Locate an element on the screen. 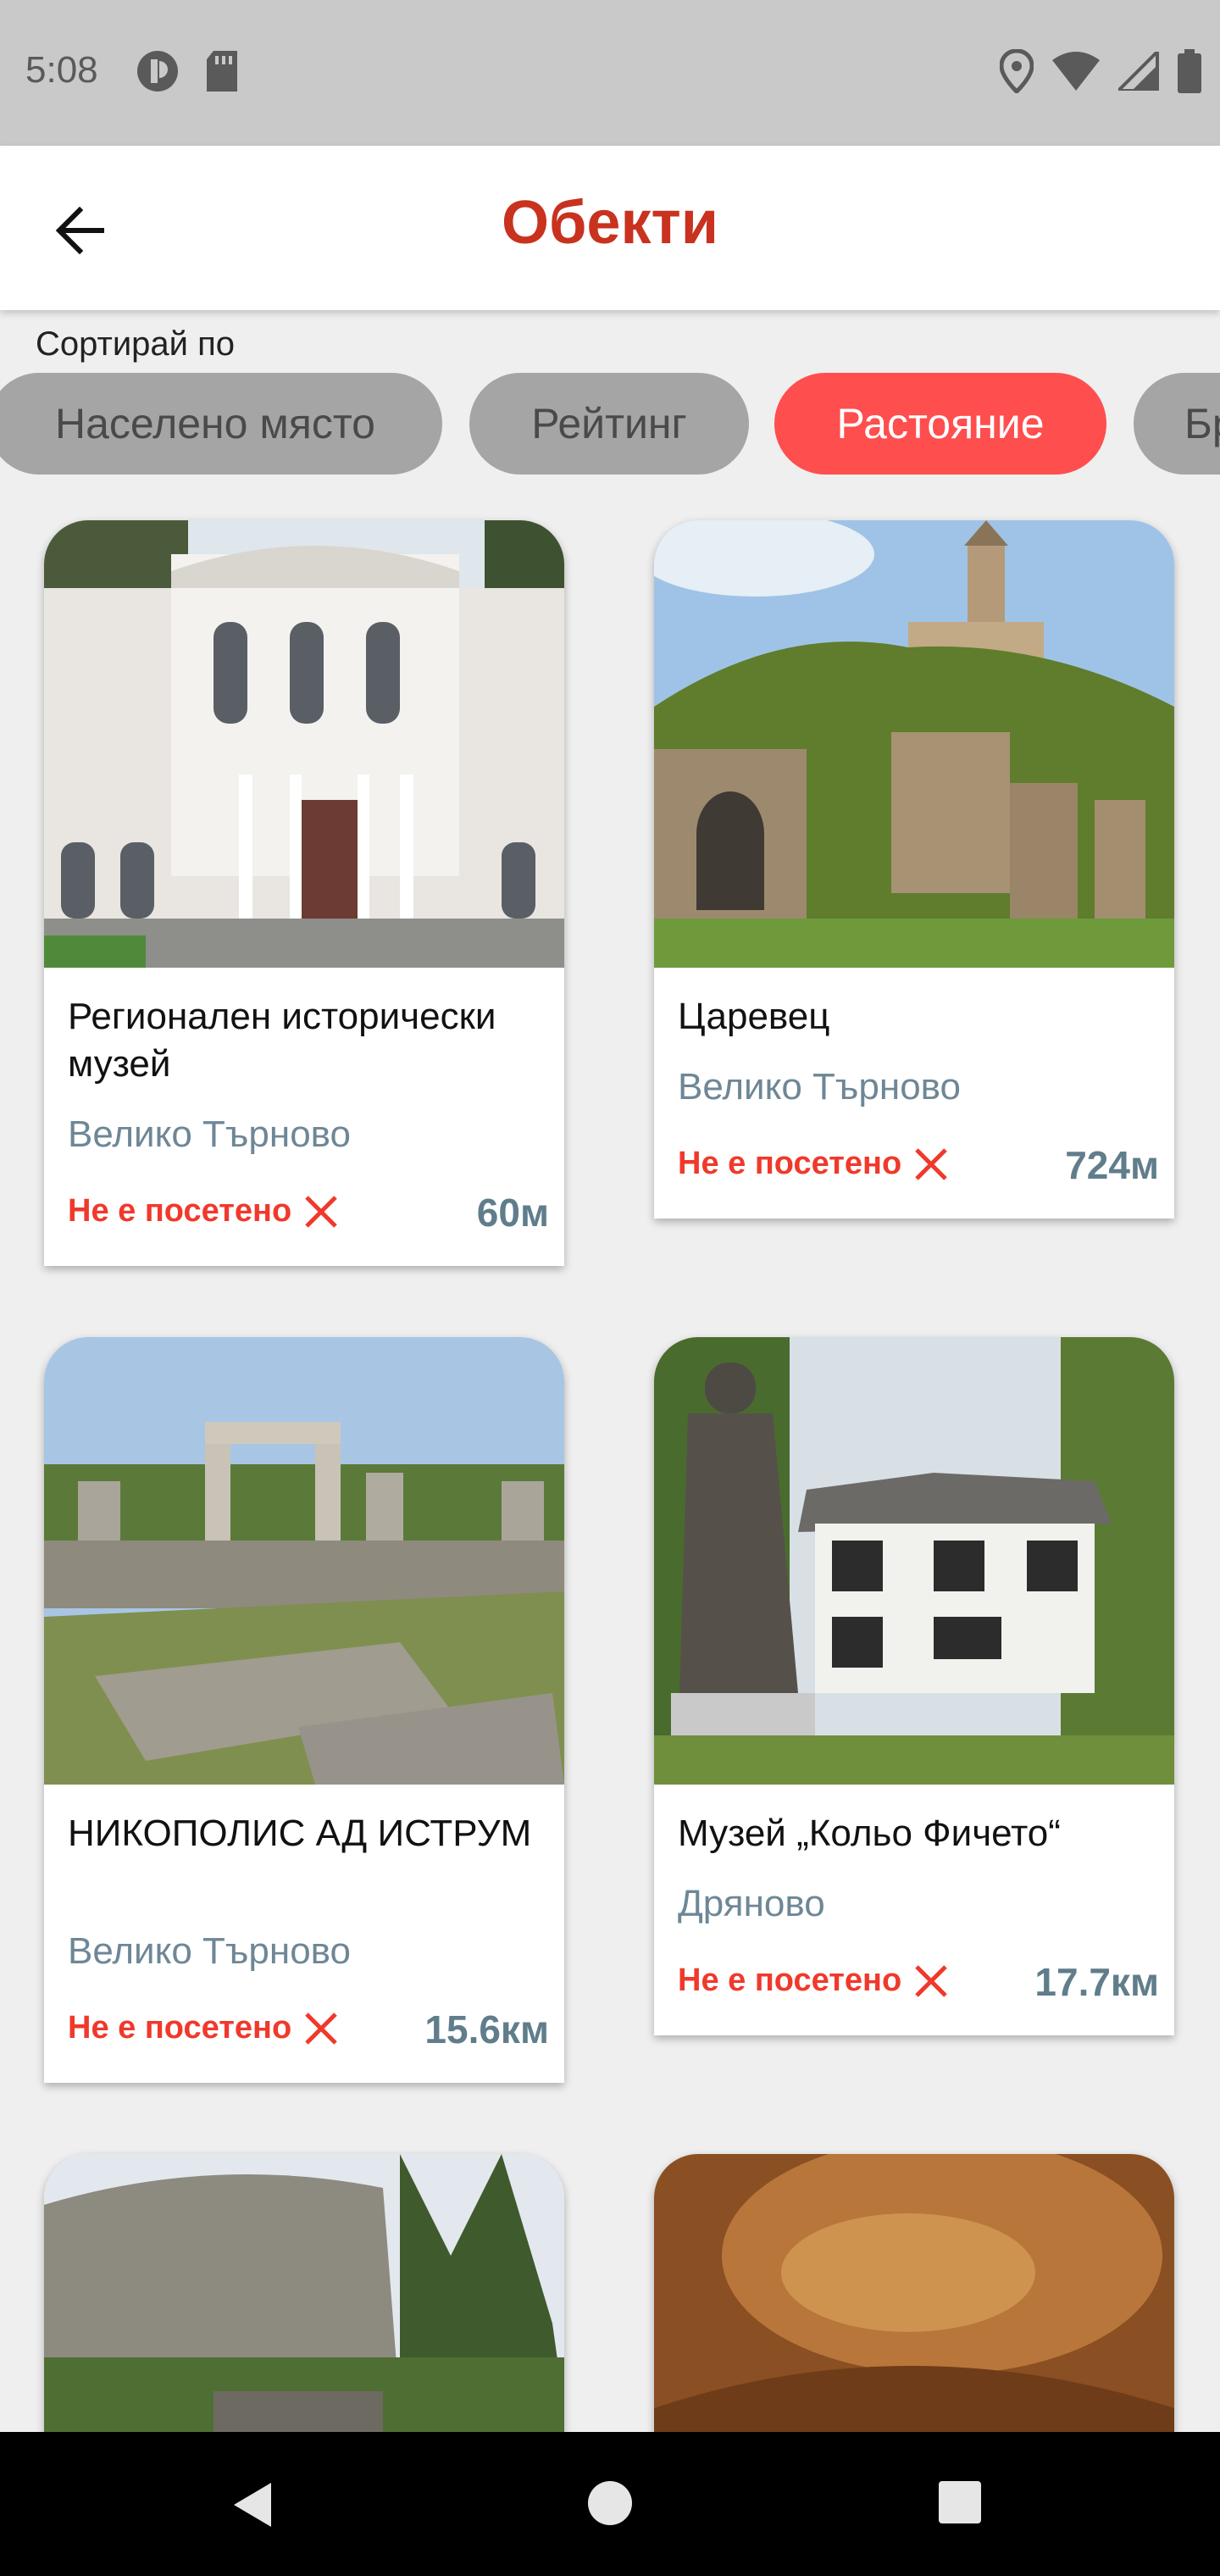  object-title: Музей „Кольо Фичето“ is located at coordinates (869, 1833).